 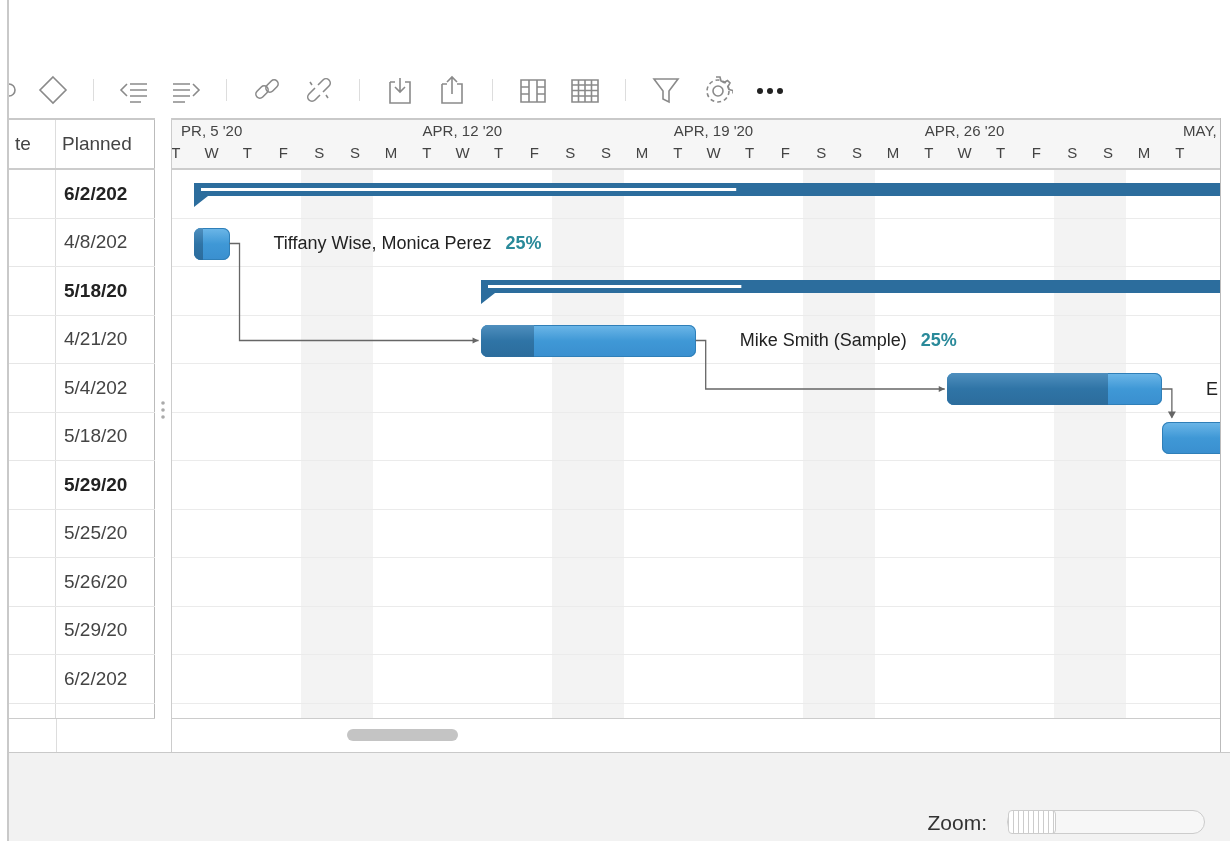 I want to click on diamond-icon, so click(x=53, y=90).